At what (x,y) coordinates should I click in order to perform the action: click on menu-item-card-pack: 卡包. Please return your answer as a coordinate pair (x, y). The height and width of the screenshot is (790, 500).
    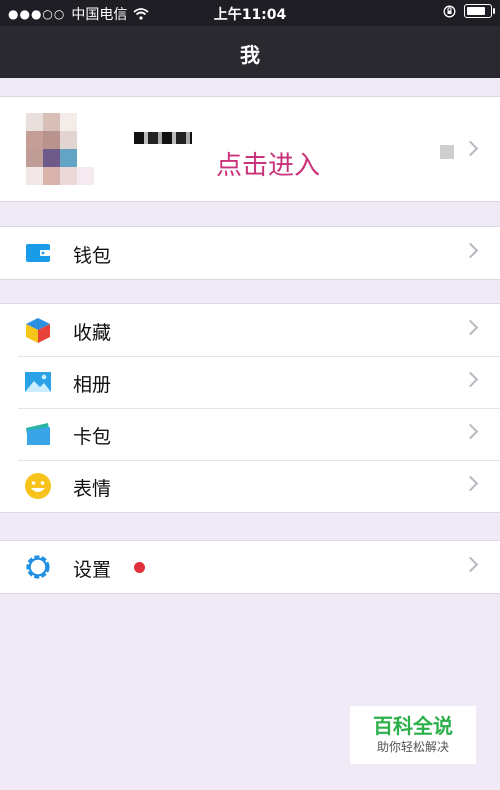
    Looking at the image, I should click on (250, 434).